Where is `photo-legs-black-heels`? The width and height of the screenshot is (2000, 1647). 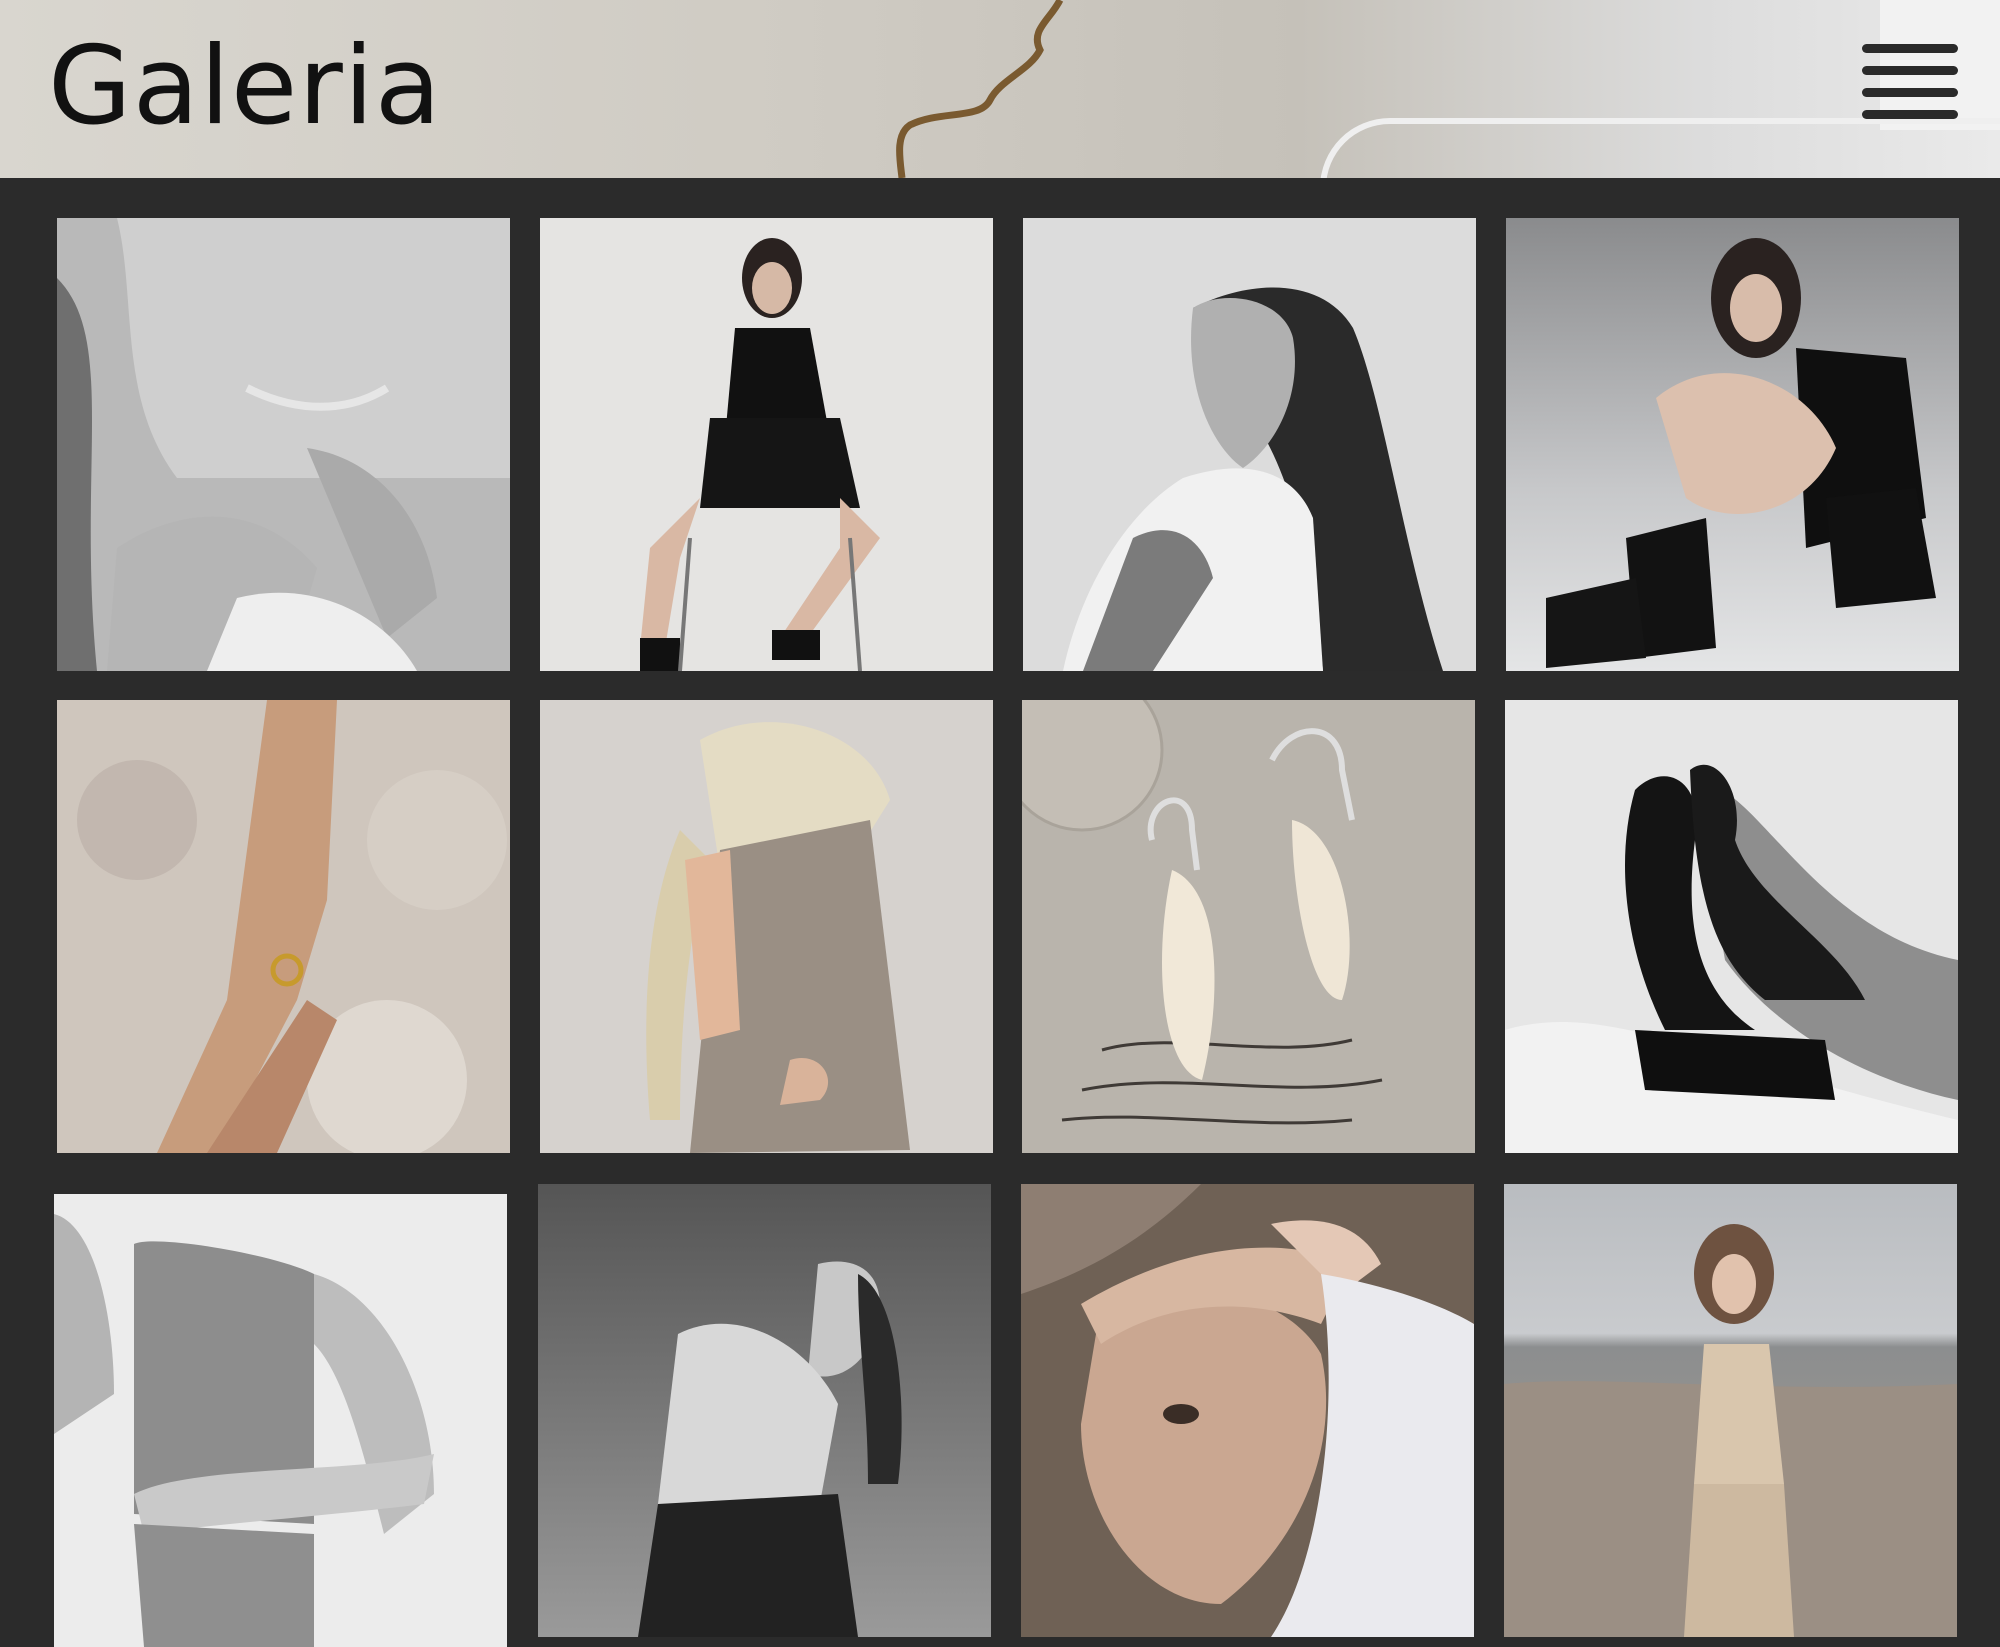
photo-legs-black-heels is located at coordinates (1731, 926).